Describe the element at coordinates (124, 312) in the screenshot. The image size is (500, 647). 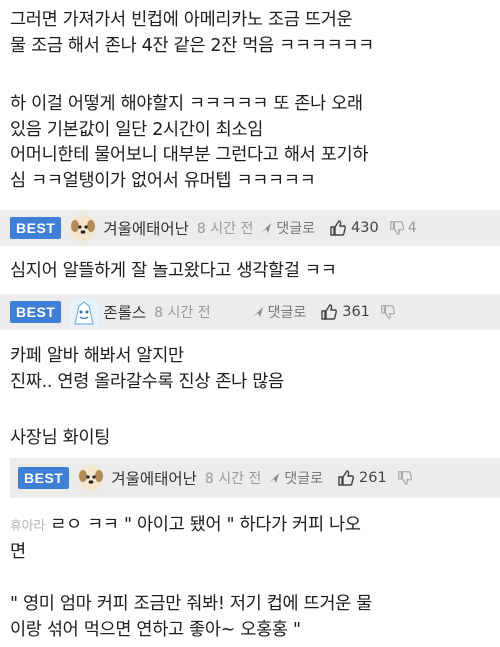
I see `username: 존롤스` at that location.